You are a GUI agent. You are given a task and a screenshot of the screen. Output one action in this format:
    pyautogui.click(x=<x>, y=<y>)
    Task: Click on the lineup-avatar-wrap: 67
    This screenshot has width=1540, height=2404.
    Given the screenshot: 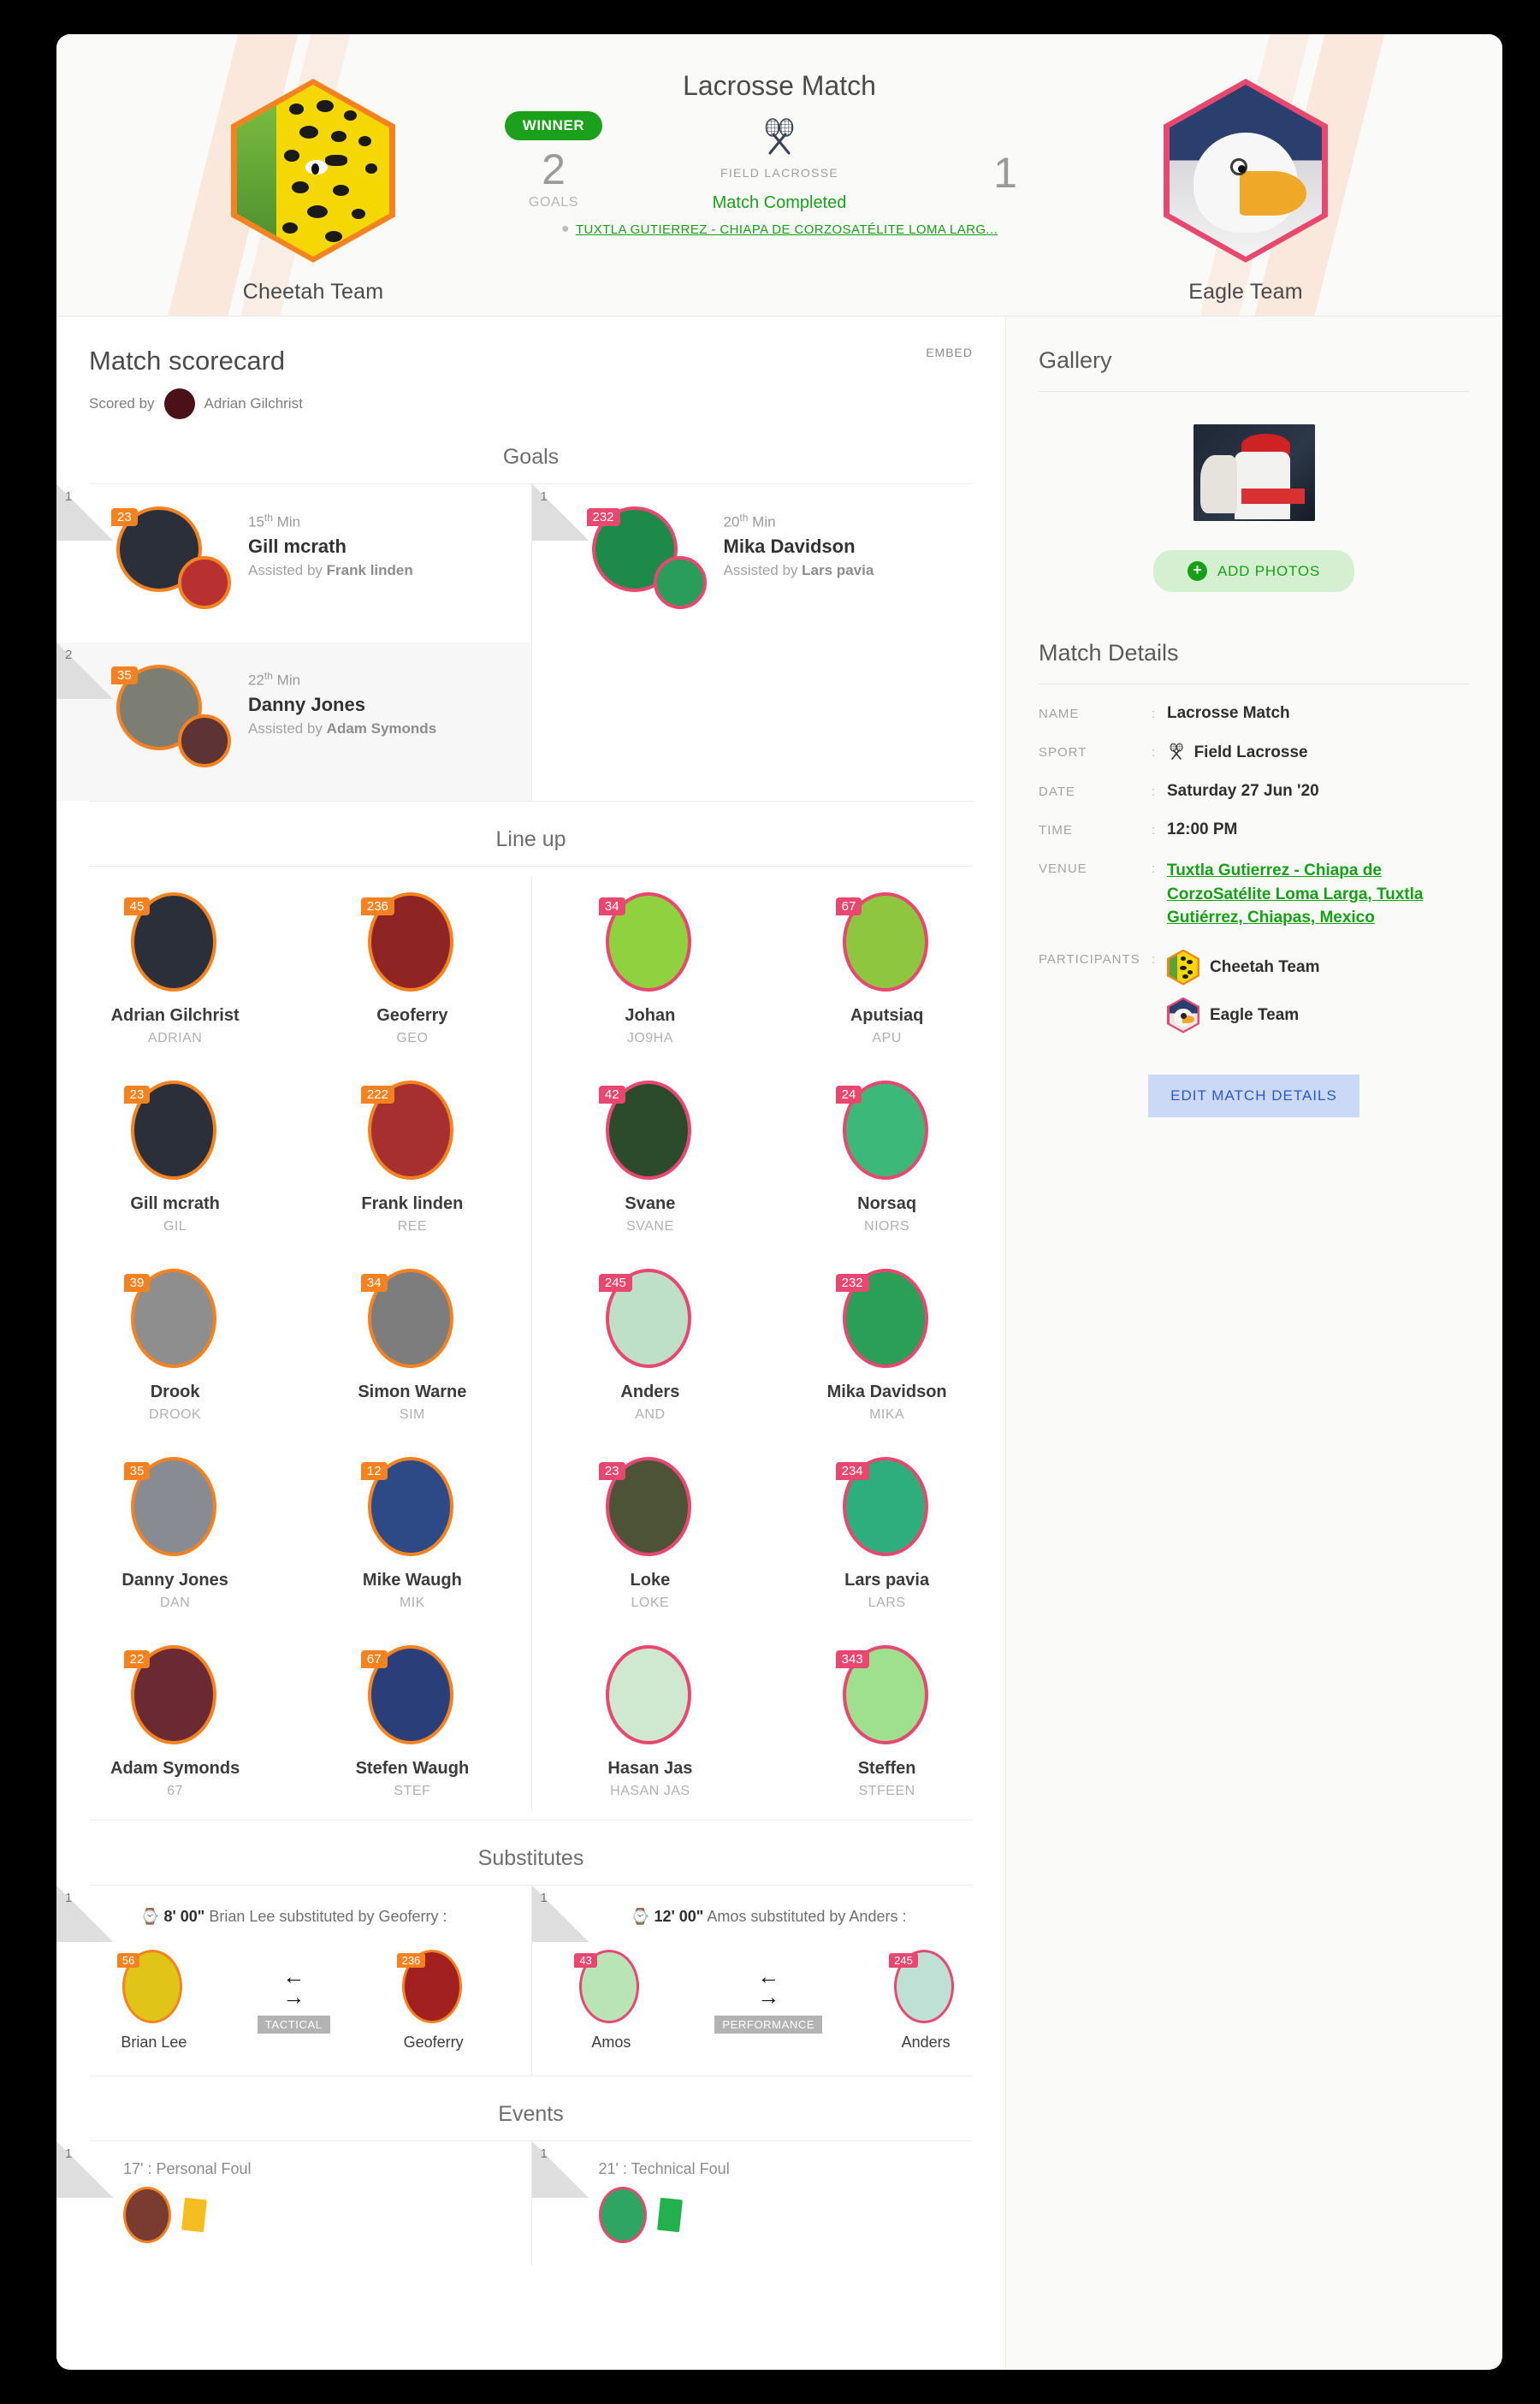 What is the action you would take?
    pyautogui.click(x=408, y=1695)
    